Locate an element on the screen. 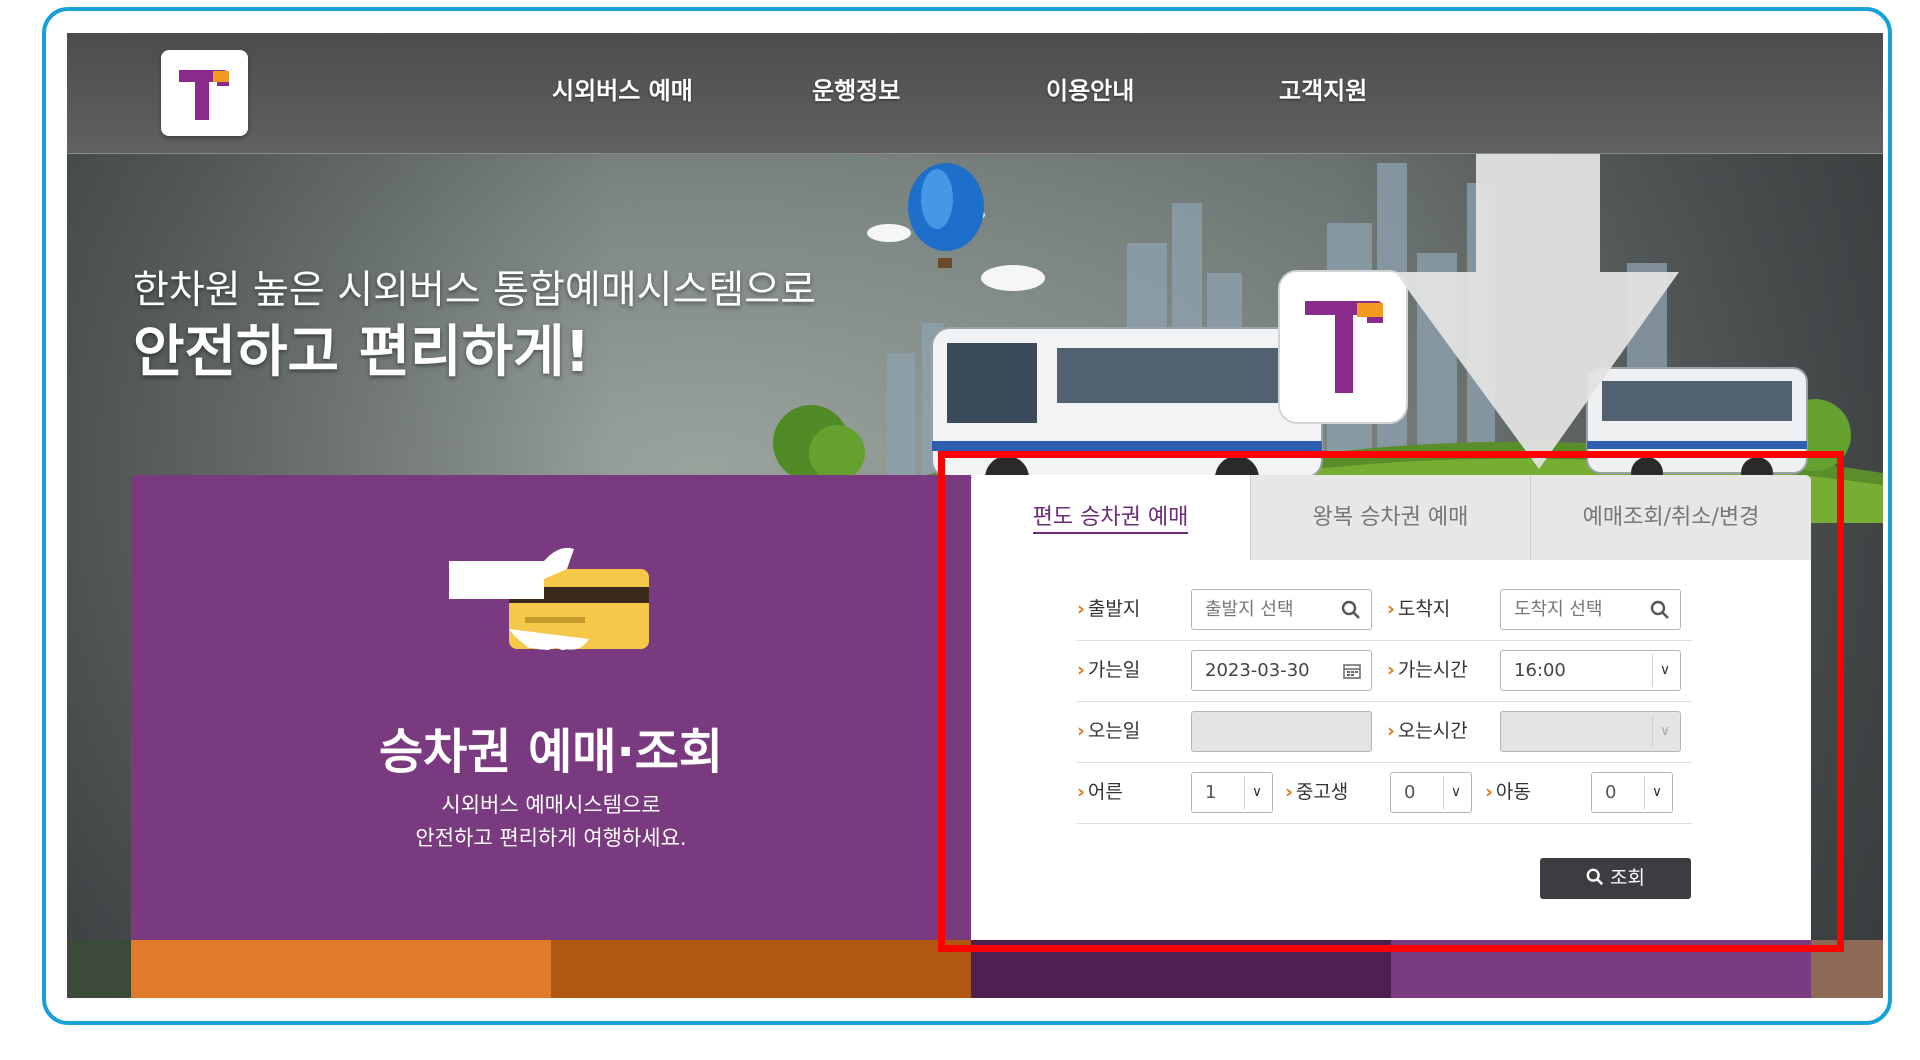  nav-usage-guide: 이용안내 is located at coordinates (1090, 88).